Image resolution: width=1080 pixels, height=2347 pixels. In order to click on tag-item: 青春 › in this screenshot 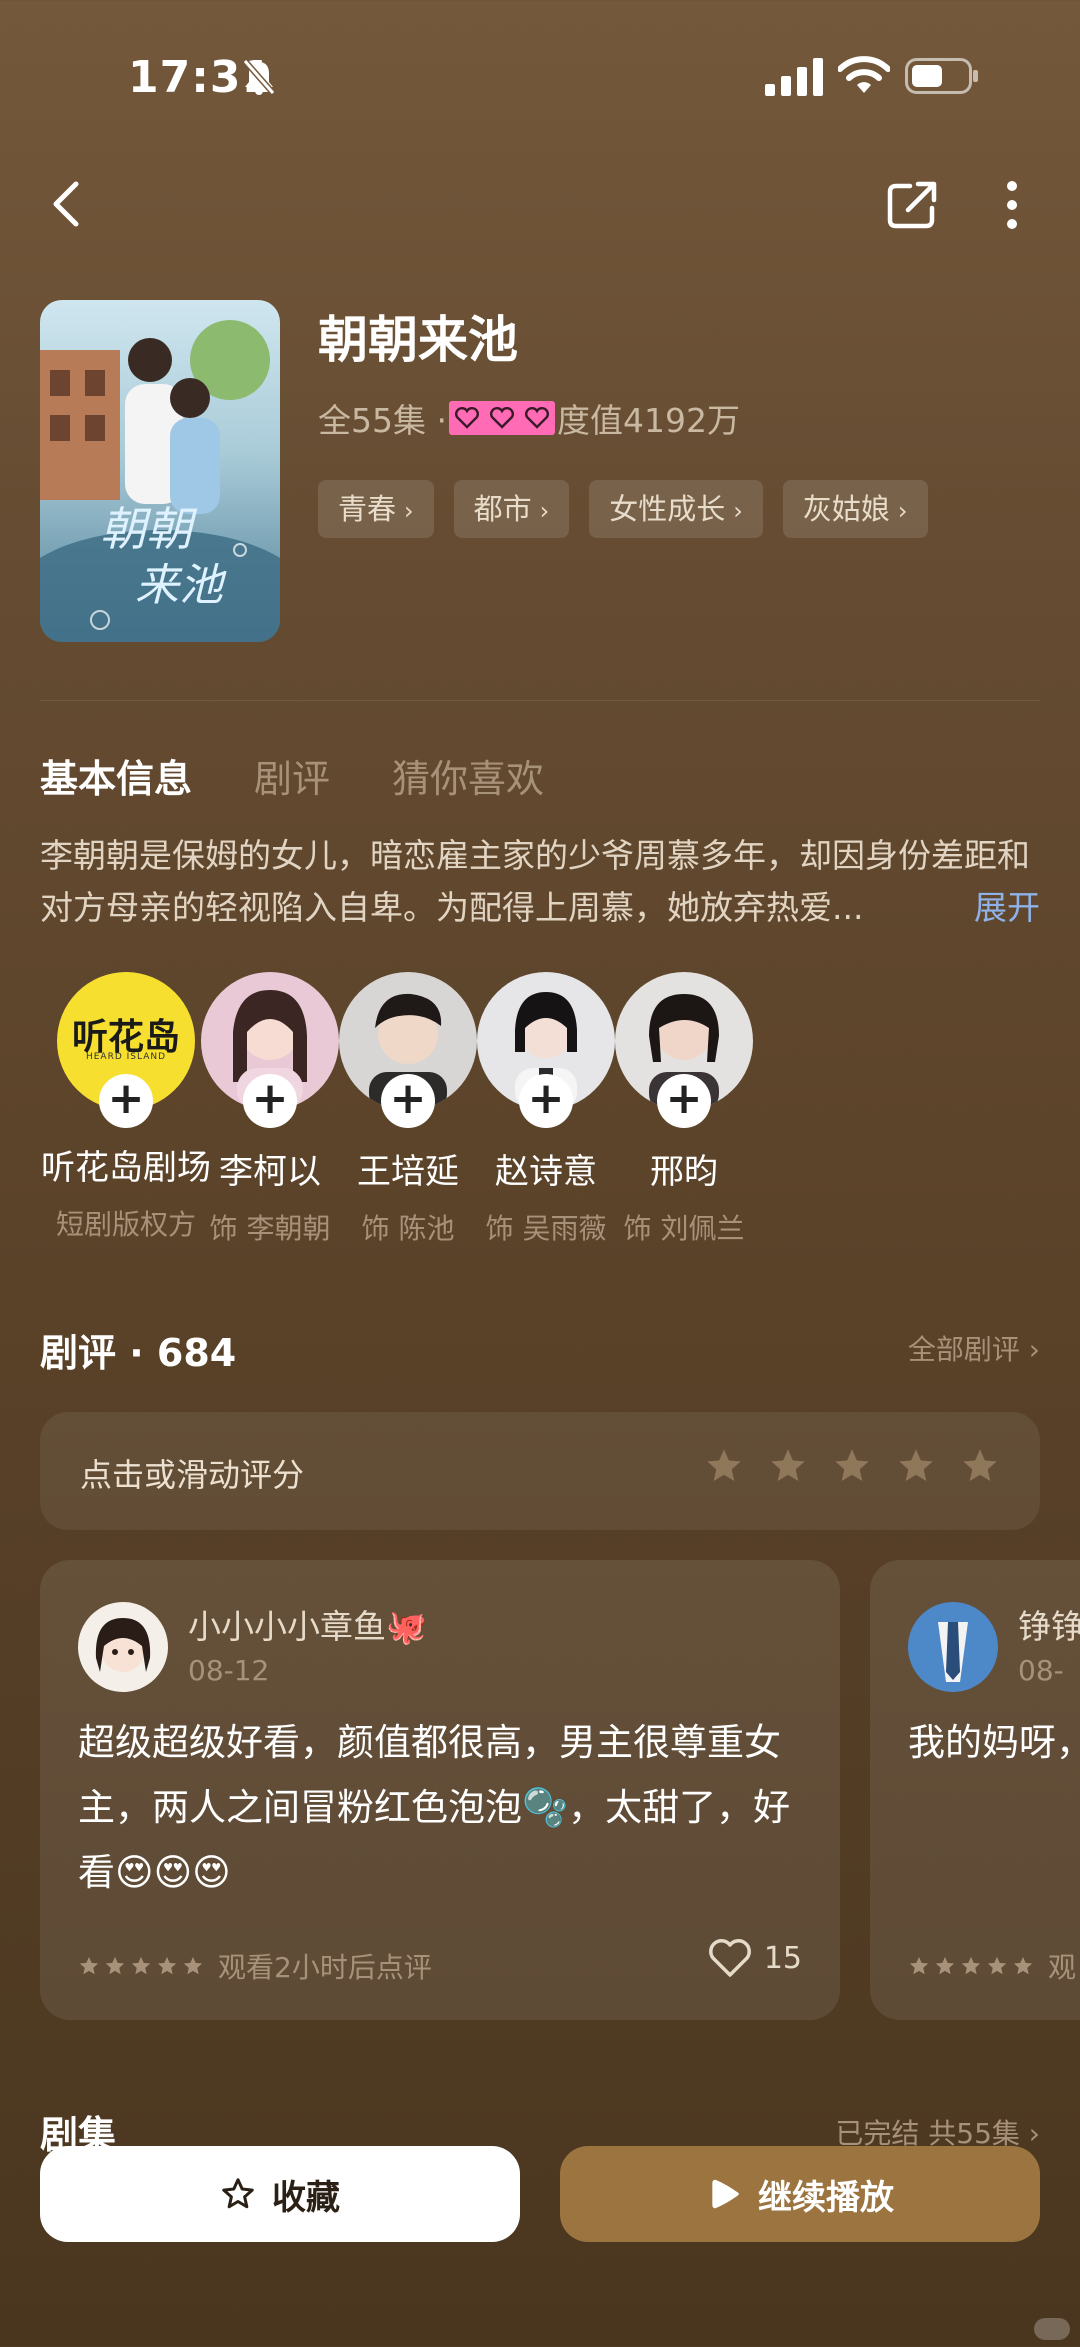, I will do `click(376, 509)`.